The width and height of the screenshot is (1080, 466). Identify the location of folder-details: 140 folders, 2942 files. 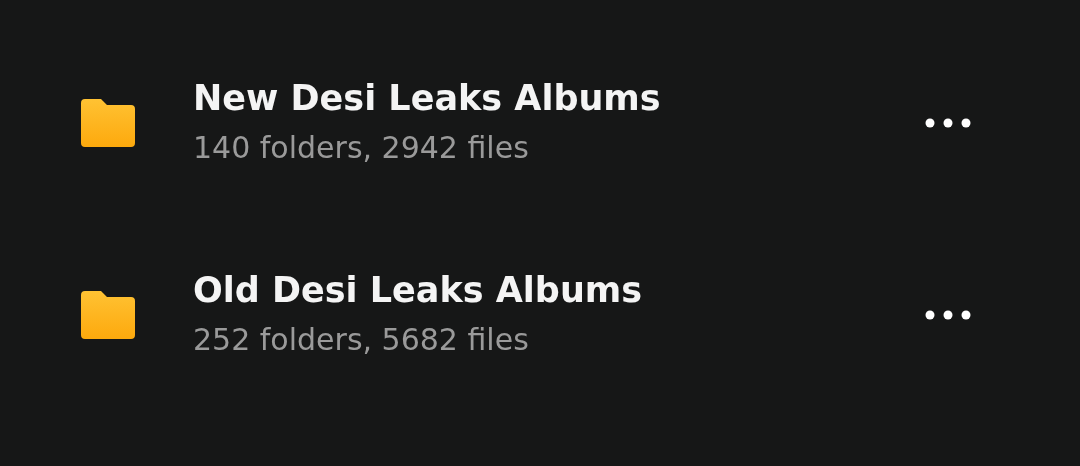
(361, 148).